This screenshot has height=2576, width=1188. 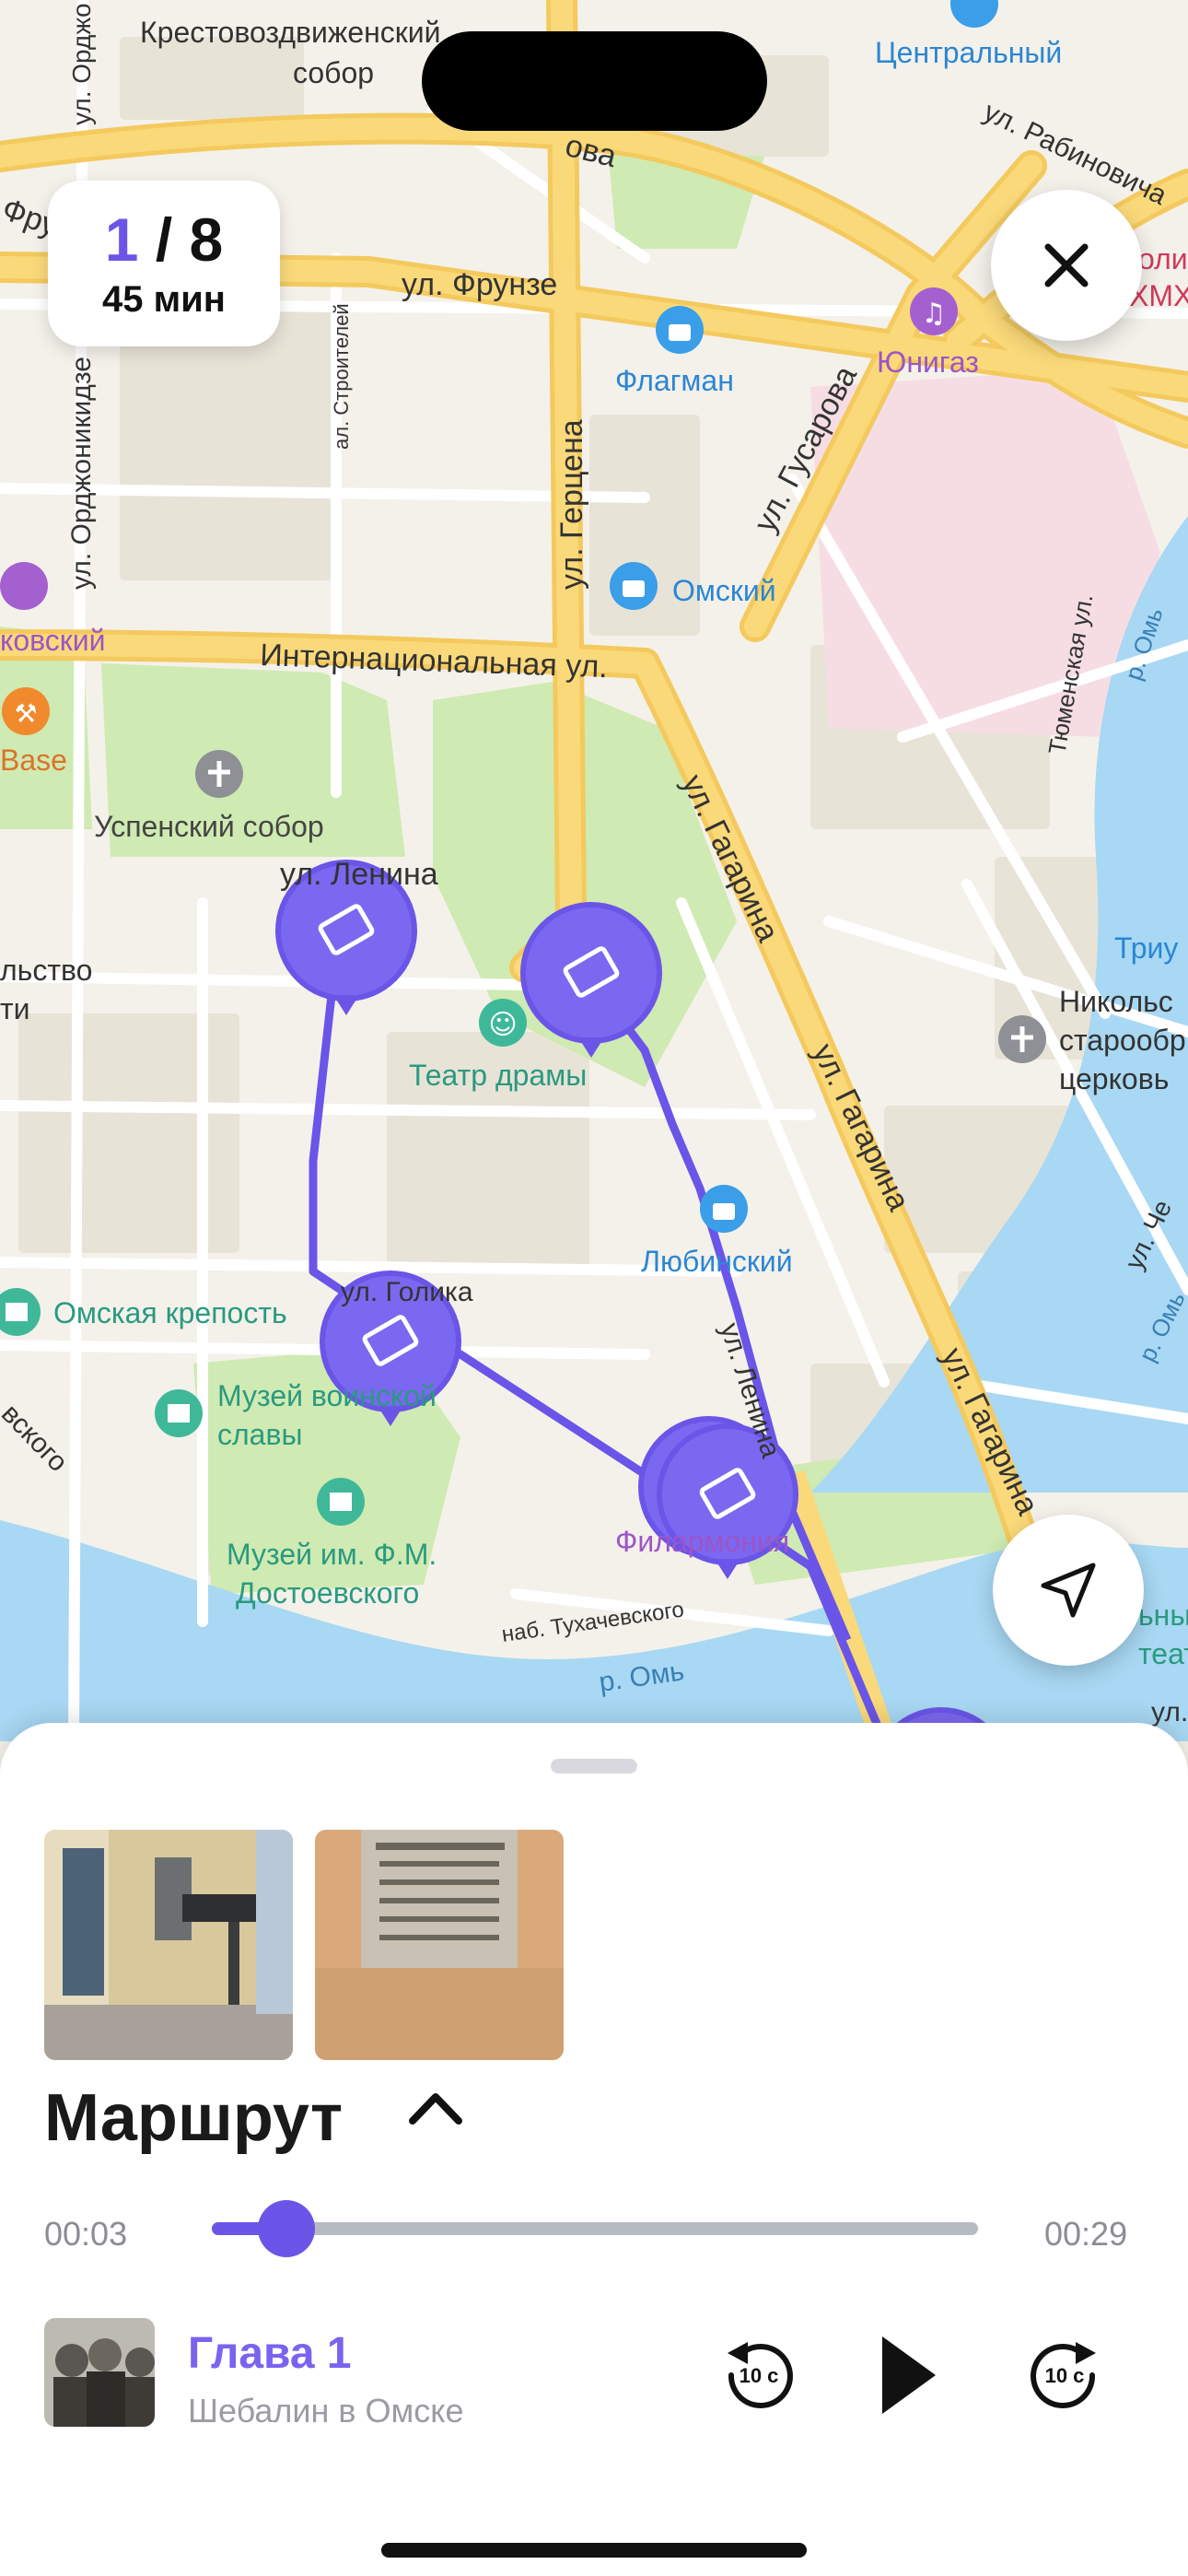 What do you see at coordinates (270, 2353) in the screenshot?
I see `chapter-title: Глава 1` at bounding box center [270, 2353].